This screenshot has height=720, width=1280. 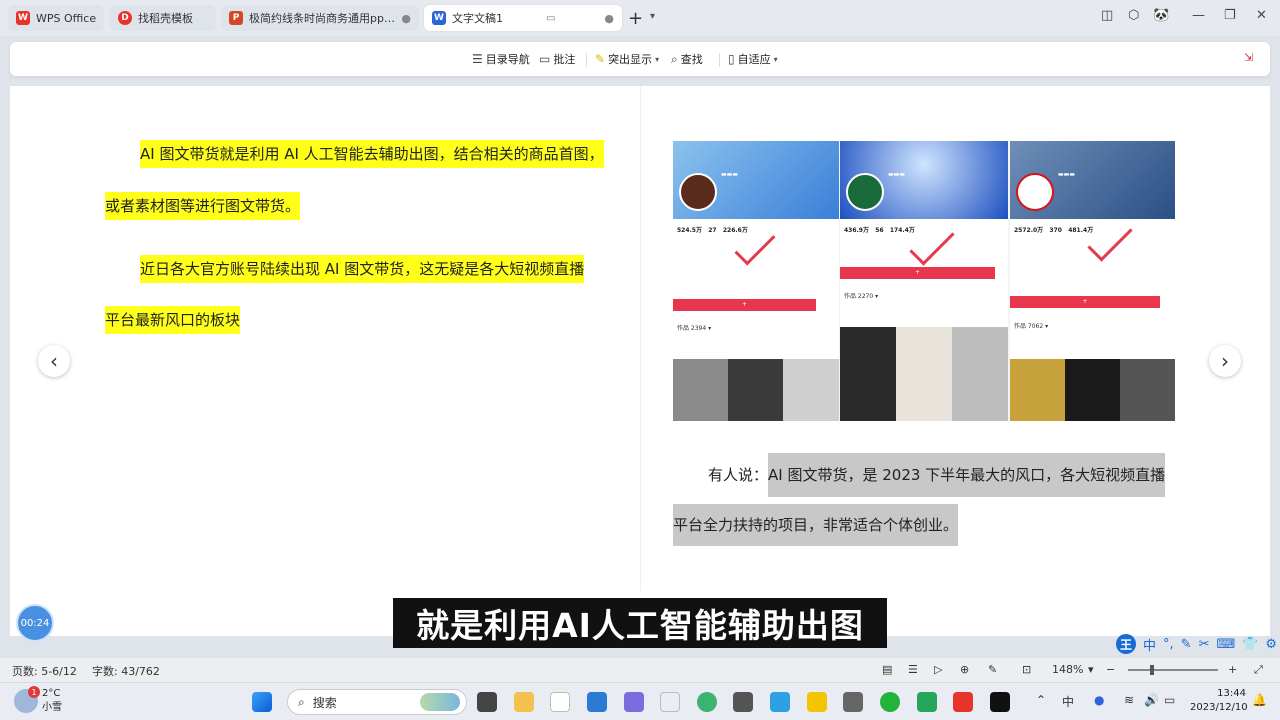 What do you see at coordinates (54, 361) in the screenshot?
I see `prev-page-button: ‹` at bounding box center [54, 361].